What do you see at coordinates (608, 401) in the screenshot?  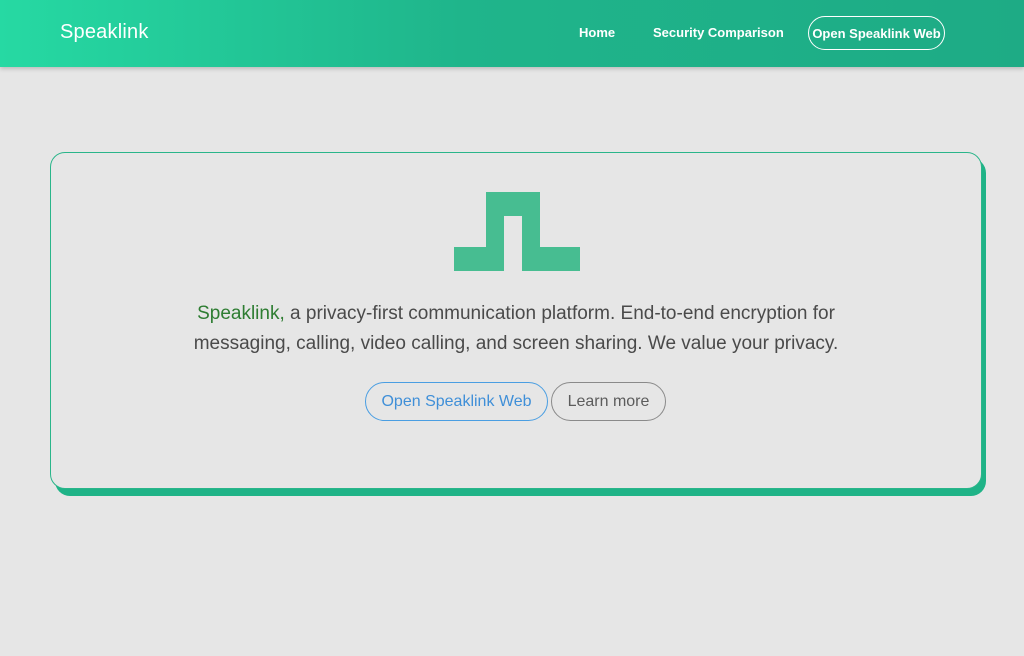 I see `learn-more-button: Learn more` at bounding box center [608, 401].